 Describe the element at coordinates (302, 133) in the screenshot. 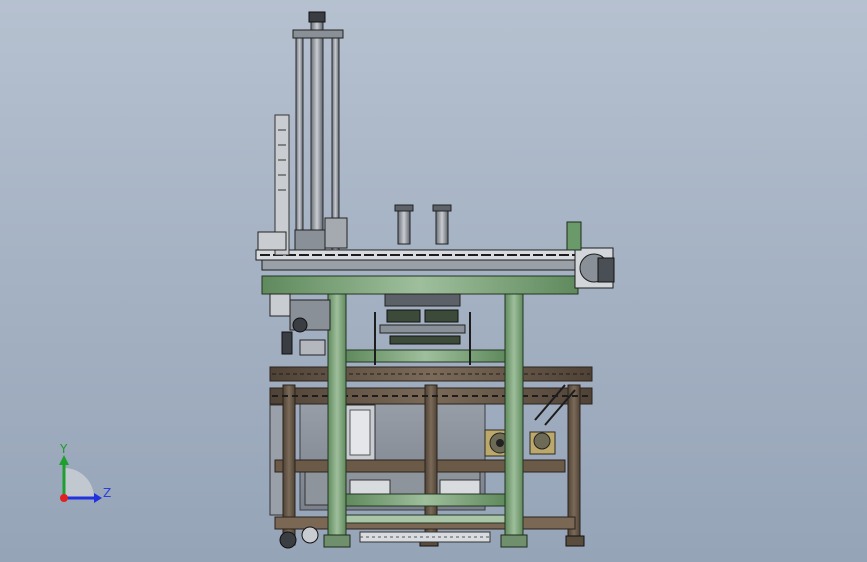

I see `vertical-lifter` at that location.